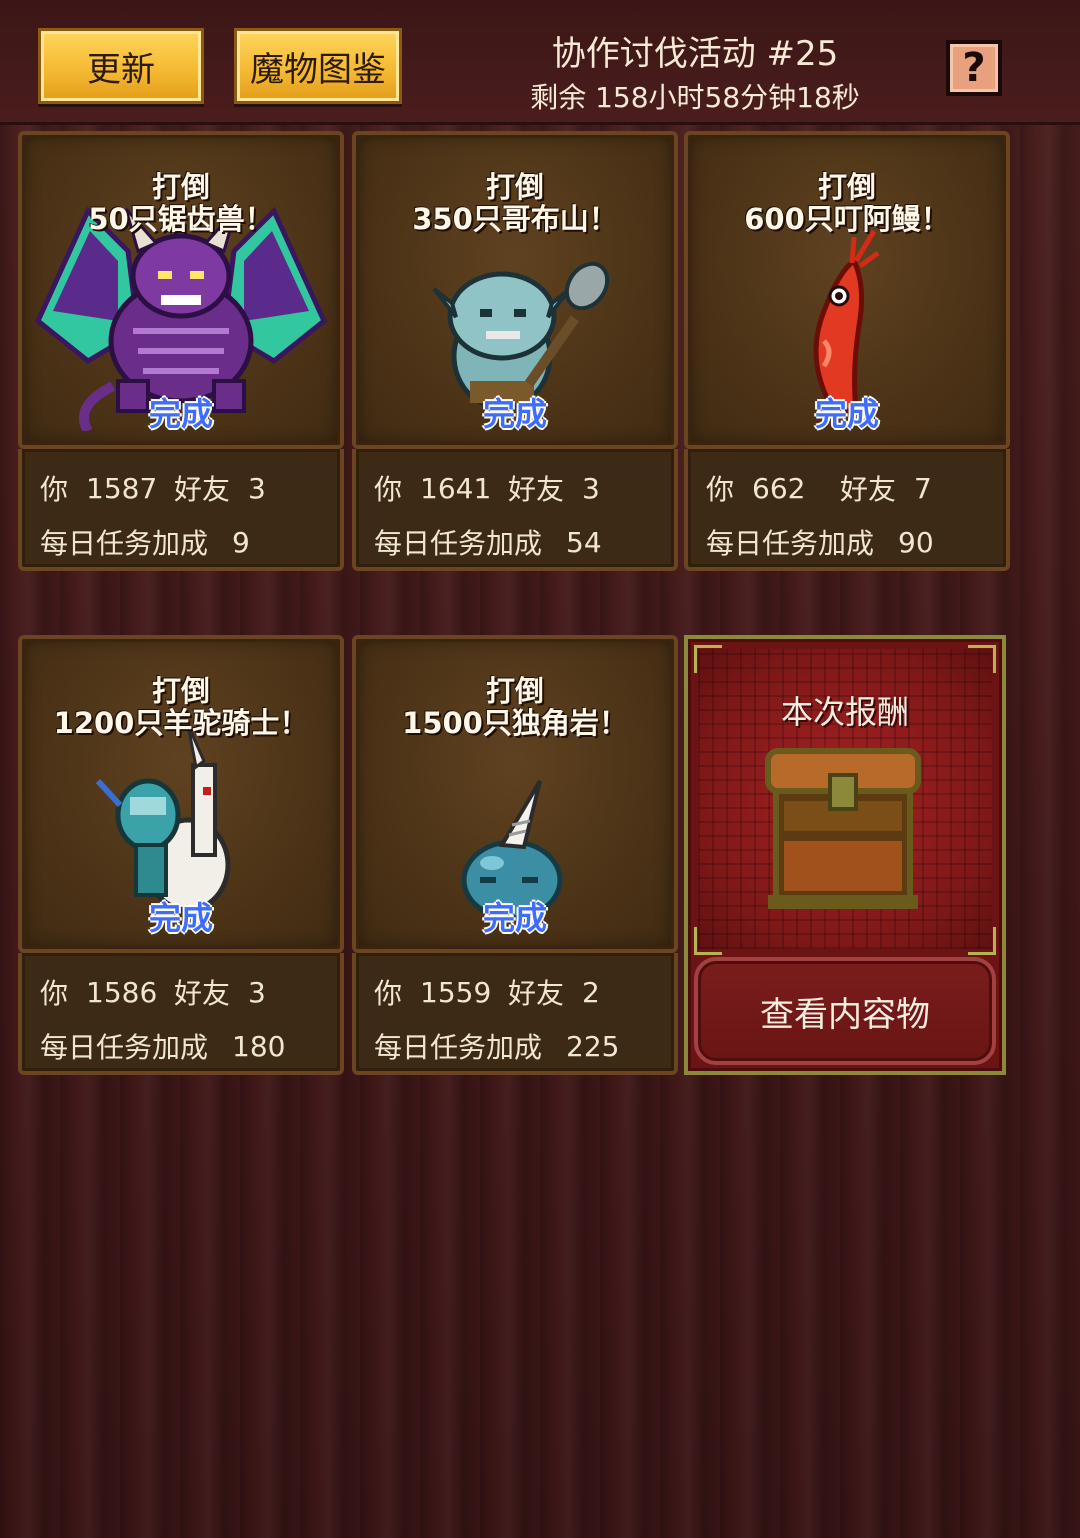 The image size is (1080, 1538). What do you see at coordinates (916, 542) in the screenshot?
I see `daily-bonus-value: 90` at bounding box center [916, 542].